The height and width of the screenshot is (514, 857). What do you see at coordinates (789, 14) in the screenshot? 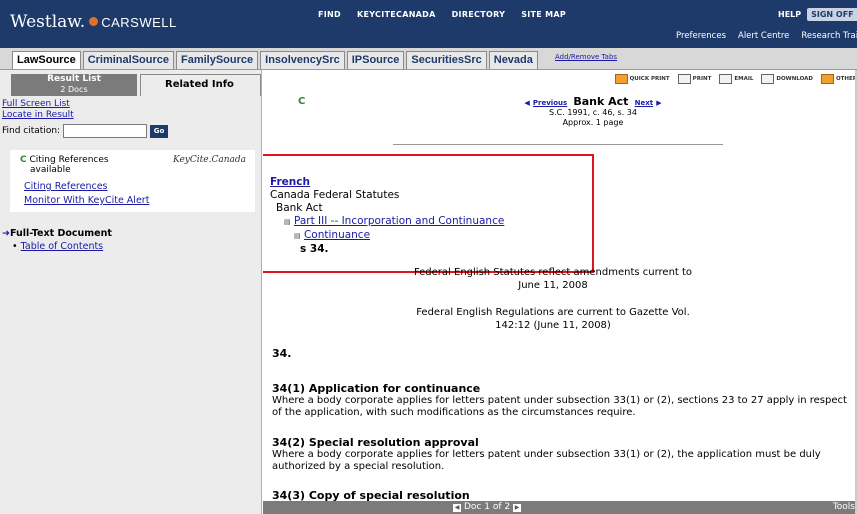
I see `help-link: HELP` at bounding box center [789, 14].